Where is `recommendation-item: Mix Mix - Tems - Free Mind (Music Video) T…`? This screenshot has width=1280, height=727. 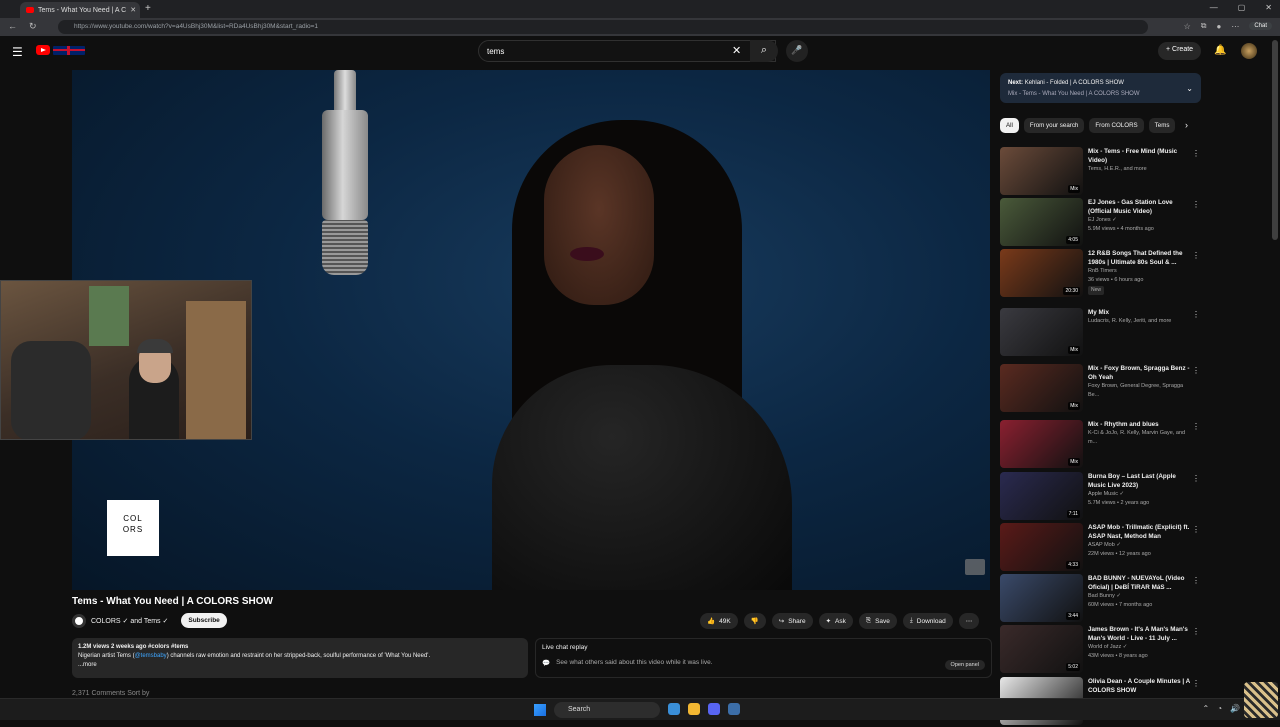
recommendation-item: Mix Mix - Tems - Free Mind (Music Video) T… is located at coordinates (1100, 172).